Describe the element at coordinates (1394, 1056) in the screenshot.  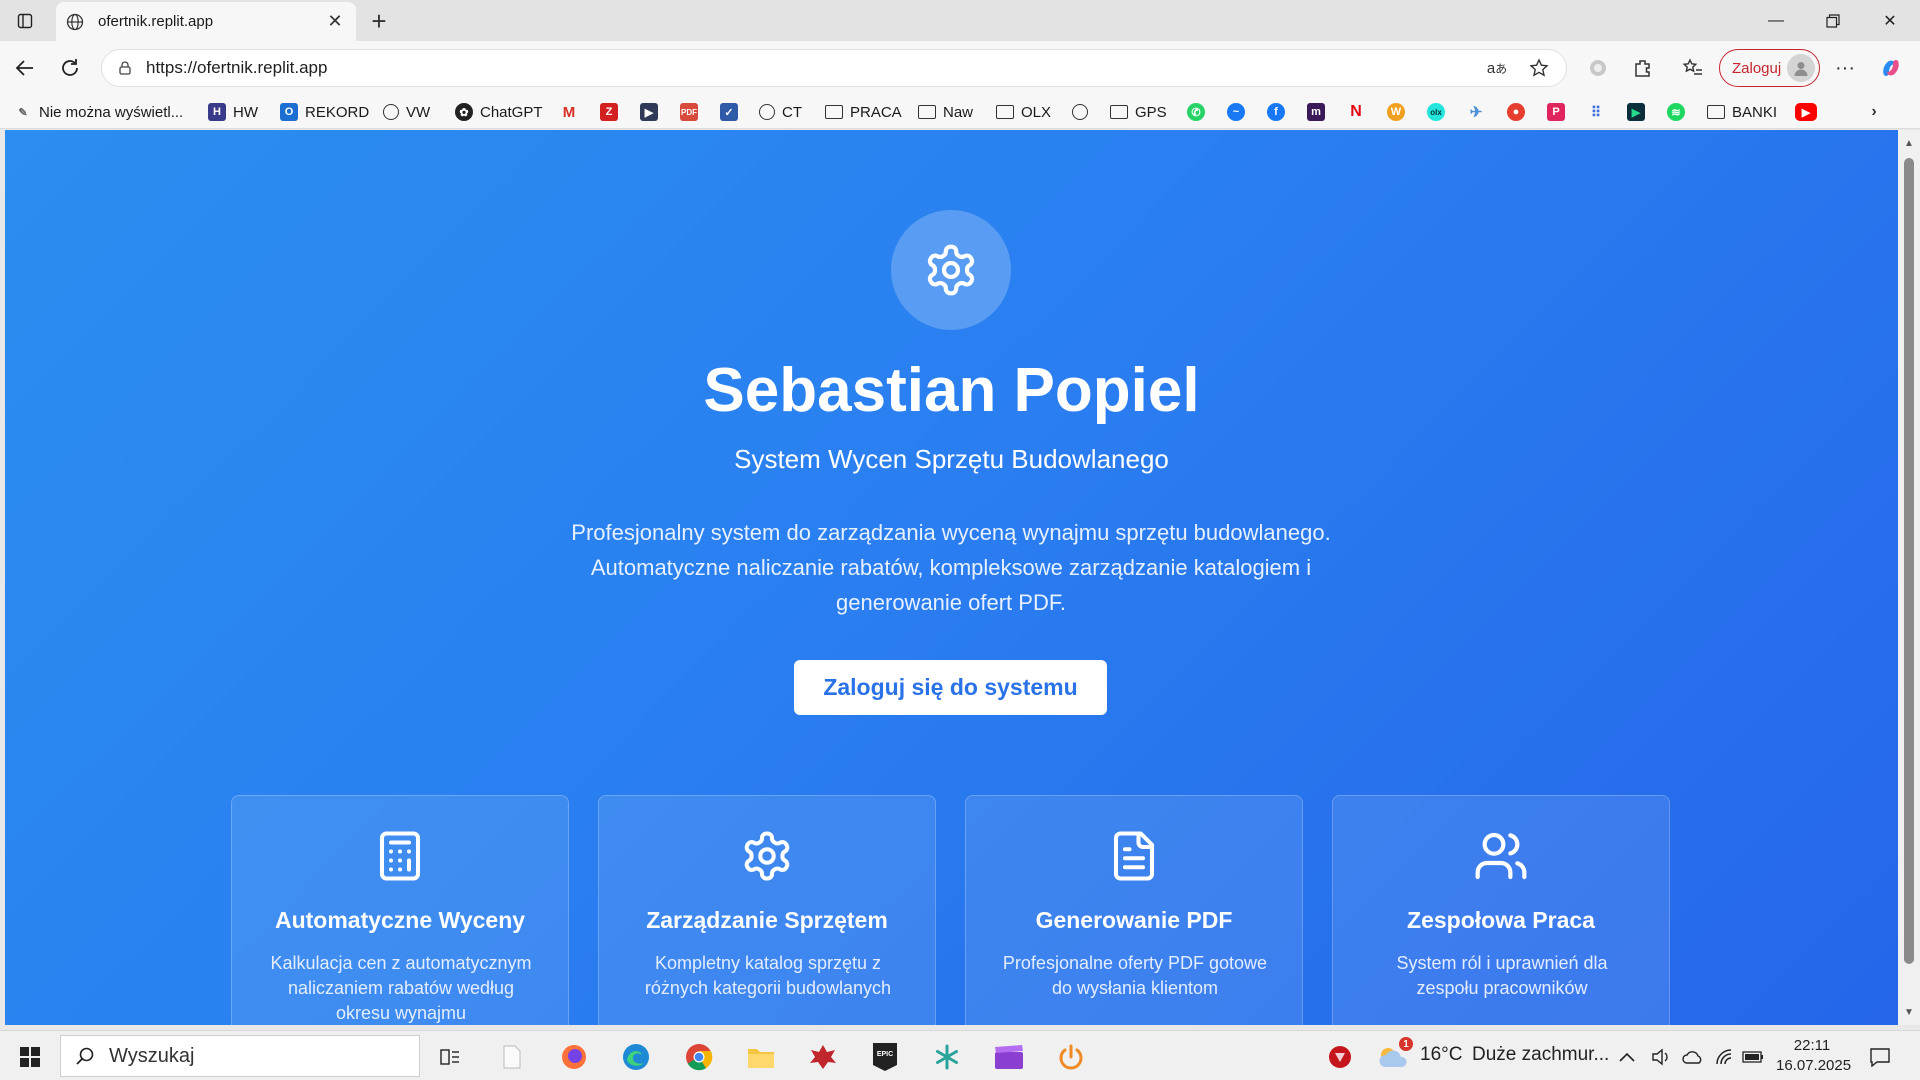
I see `weather-cloud-icon: 1` at that location.